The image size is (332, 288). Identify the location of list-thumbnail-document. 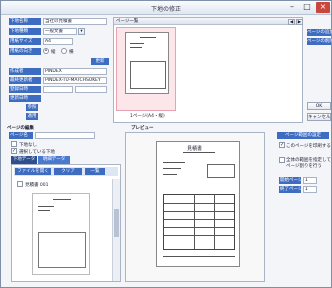
(61, 234).